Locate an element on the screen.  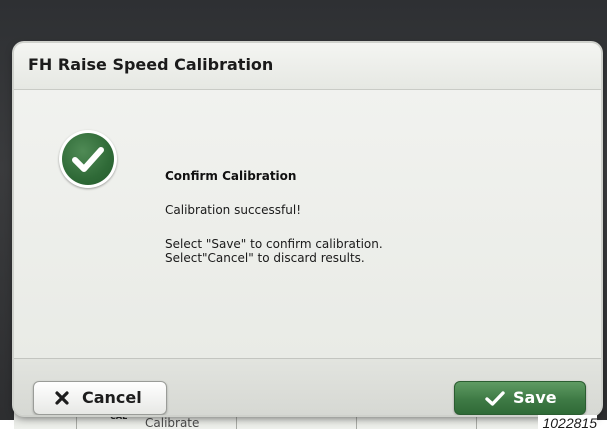
save-button: Save is located at coordinates (520, 398).